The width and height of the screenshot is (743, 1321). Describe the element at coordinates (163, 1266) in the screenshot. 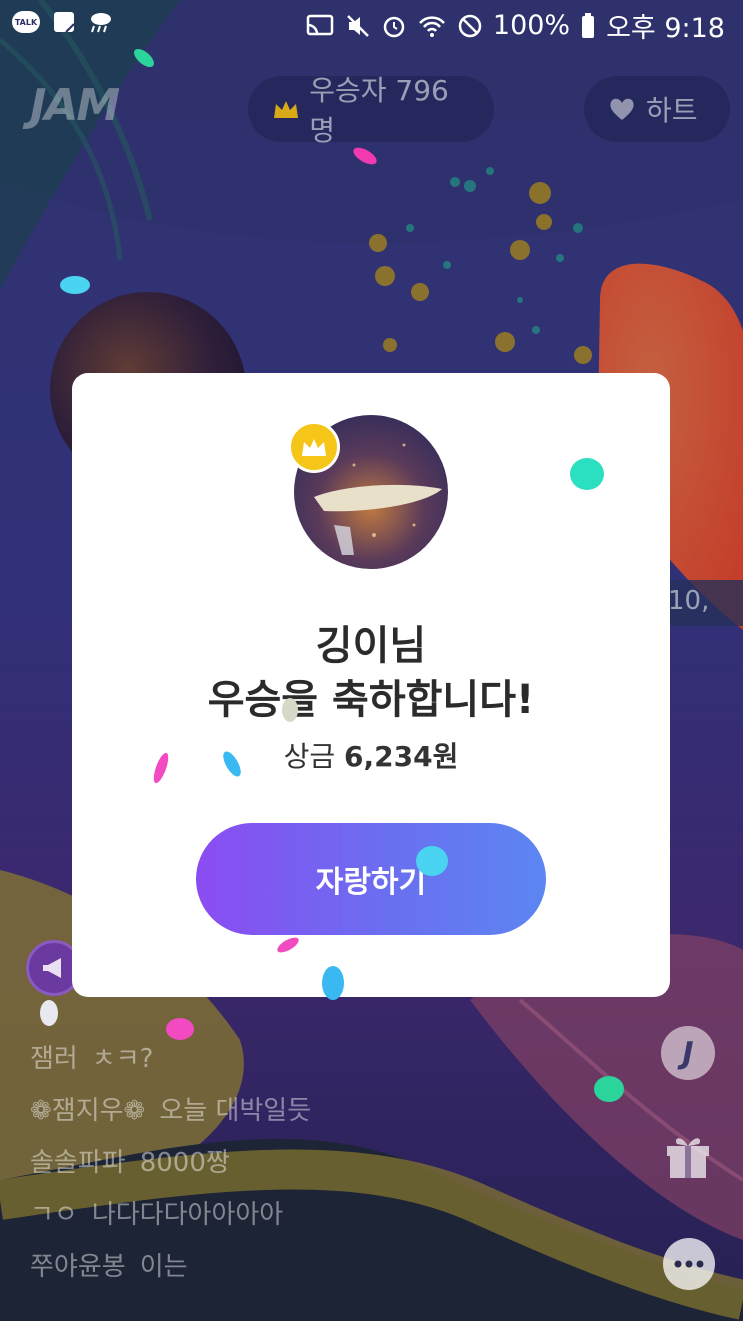

I see `chat-text: 이는` at that location.